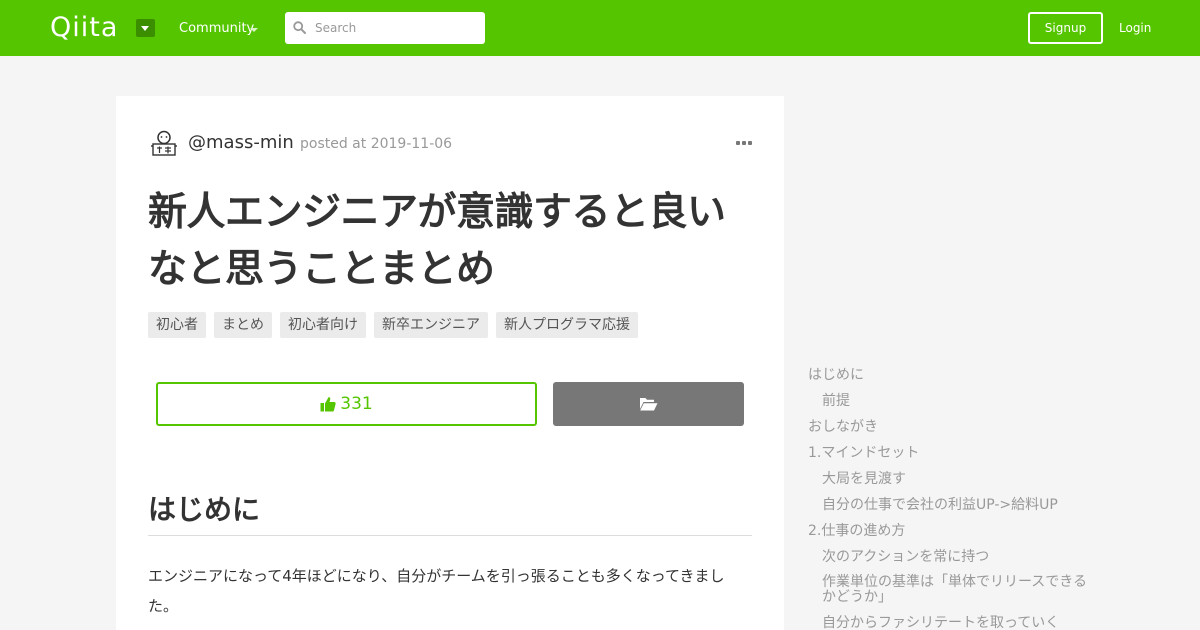 The image size is (1200, 630). What do you see at coordinates (1065, 28) in the screenshot?
I see `signup-button: Signup` at bounding box center [1065, 28].